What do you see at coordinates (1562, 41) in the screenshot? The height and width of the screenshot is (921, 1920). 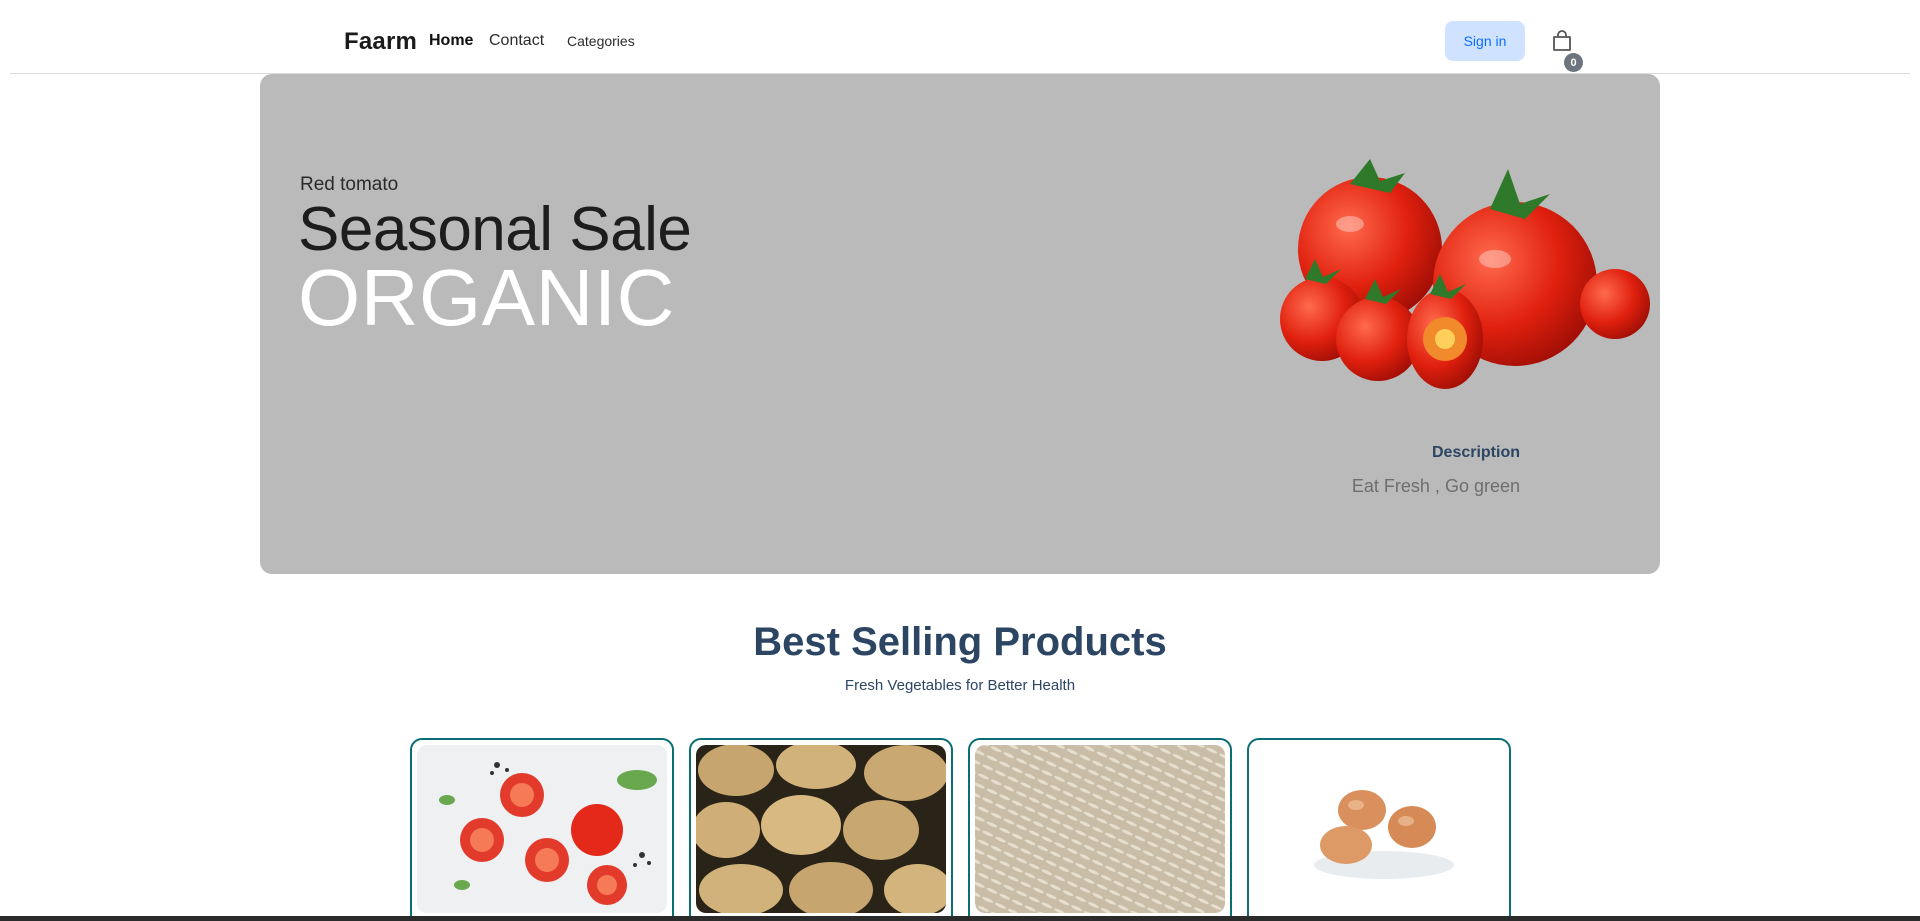 I see `shopping-bag-icon` at bounding box center [1562, 41].